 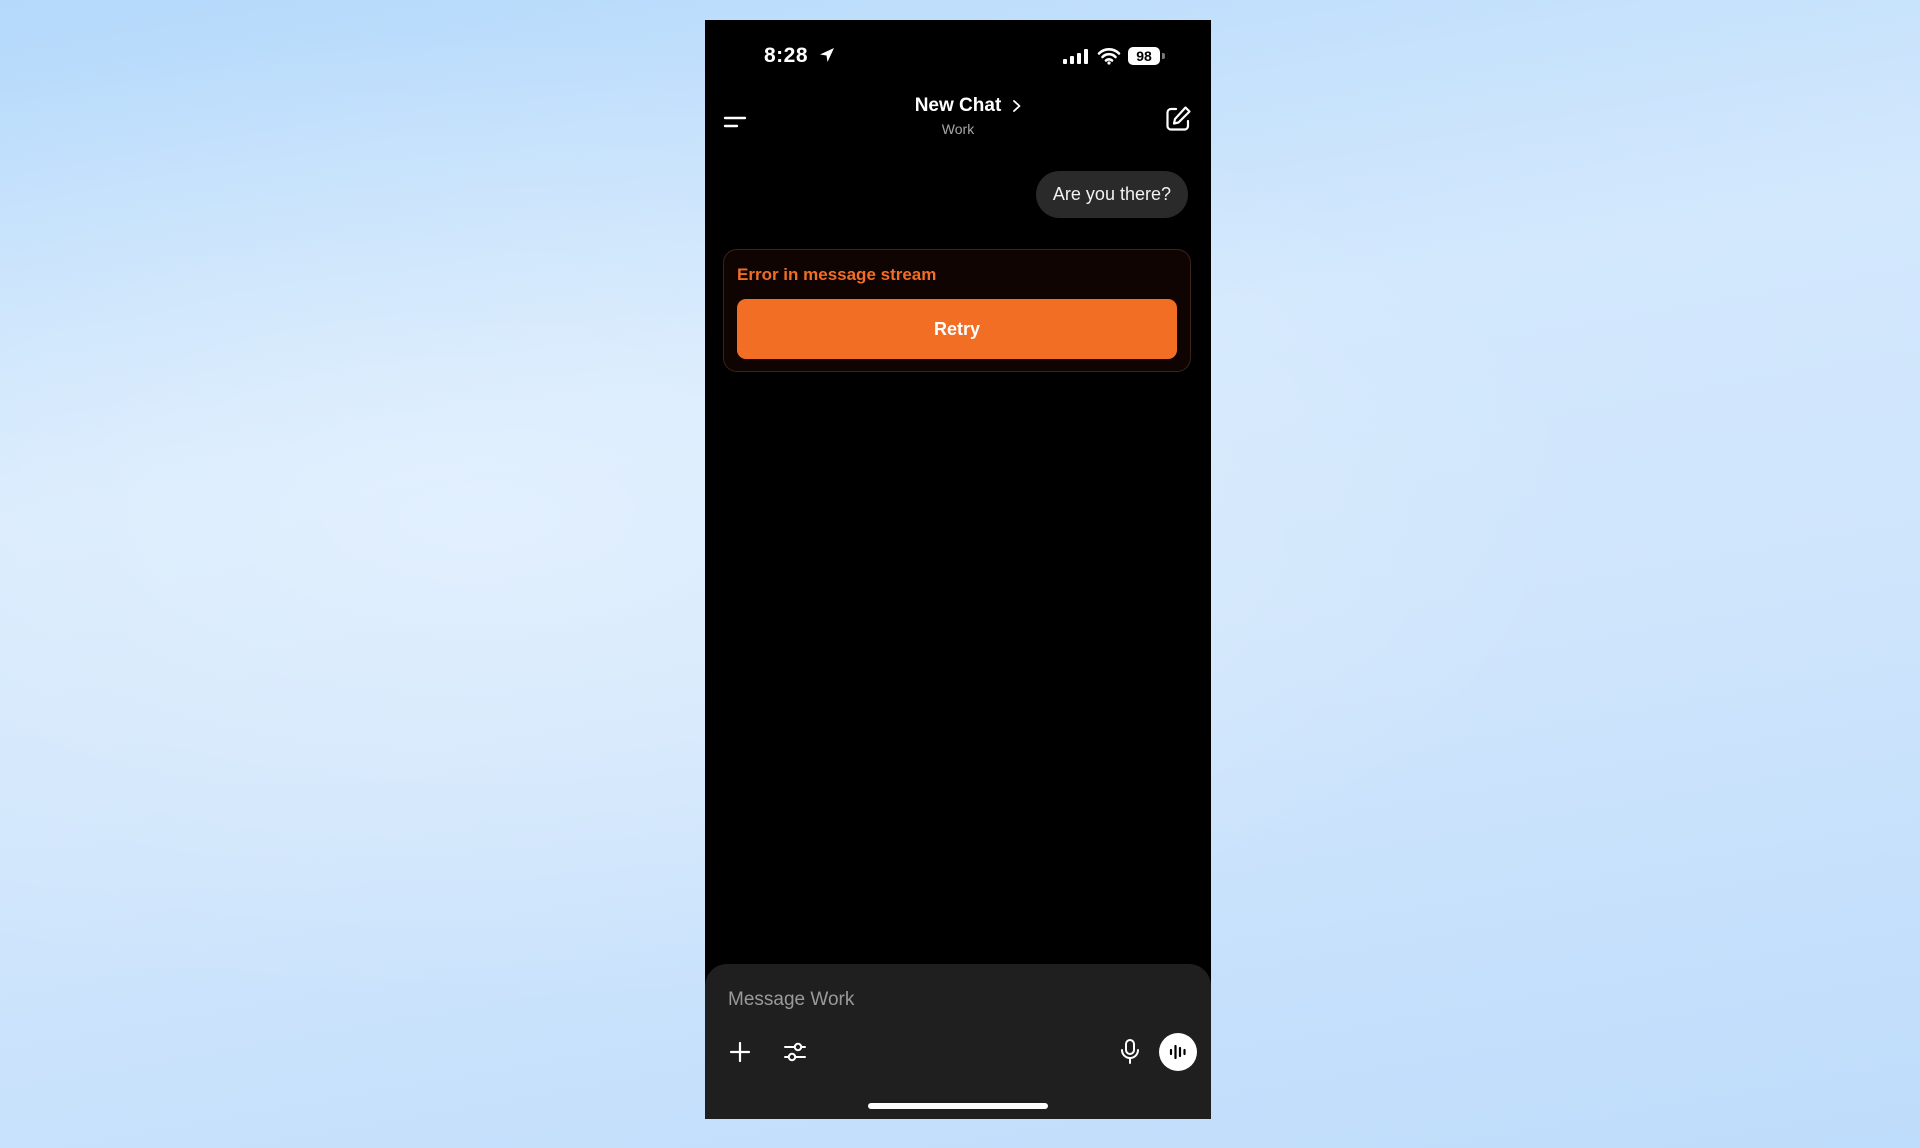 I want to click on menu-icon, so click(x=736, y=122).